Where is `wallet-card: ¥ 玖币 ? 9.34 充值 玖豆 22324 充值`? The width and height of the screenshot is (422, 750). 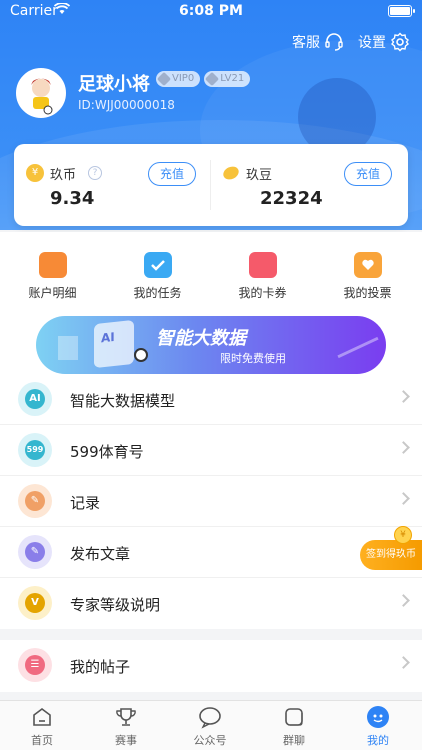
wallet-card: ¥ 玖币 ? 9.34 充值 玖豆 22324 充值 is located at coordinates (211, 185).